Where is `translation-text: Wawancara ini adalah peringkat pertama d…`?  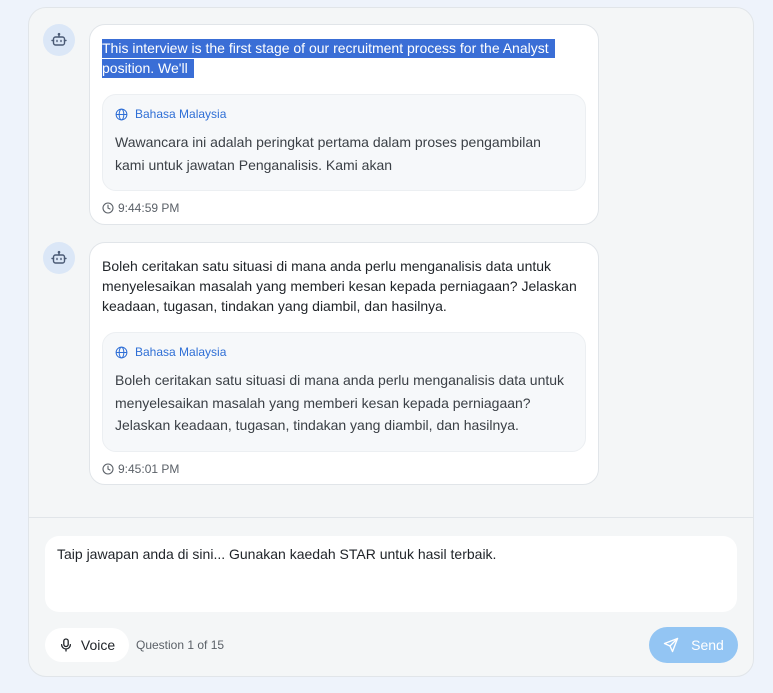
translation-text: Wawancara ini adalah peringkat pertama d… is located at coordinates (328, 153).